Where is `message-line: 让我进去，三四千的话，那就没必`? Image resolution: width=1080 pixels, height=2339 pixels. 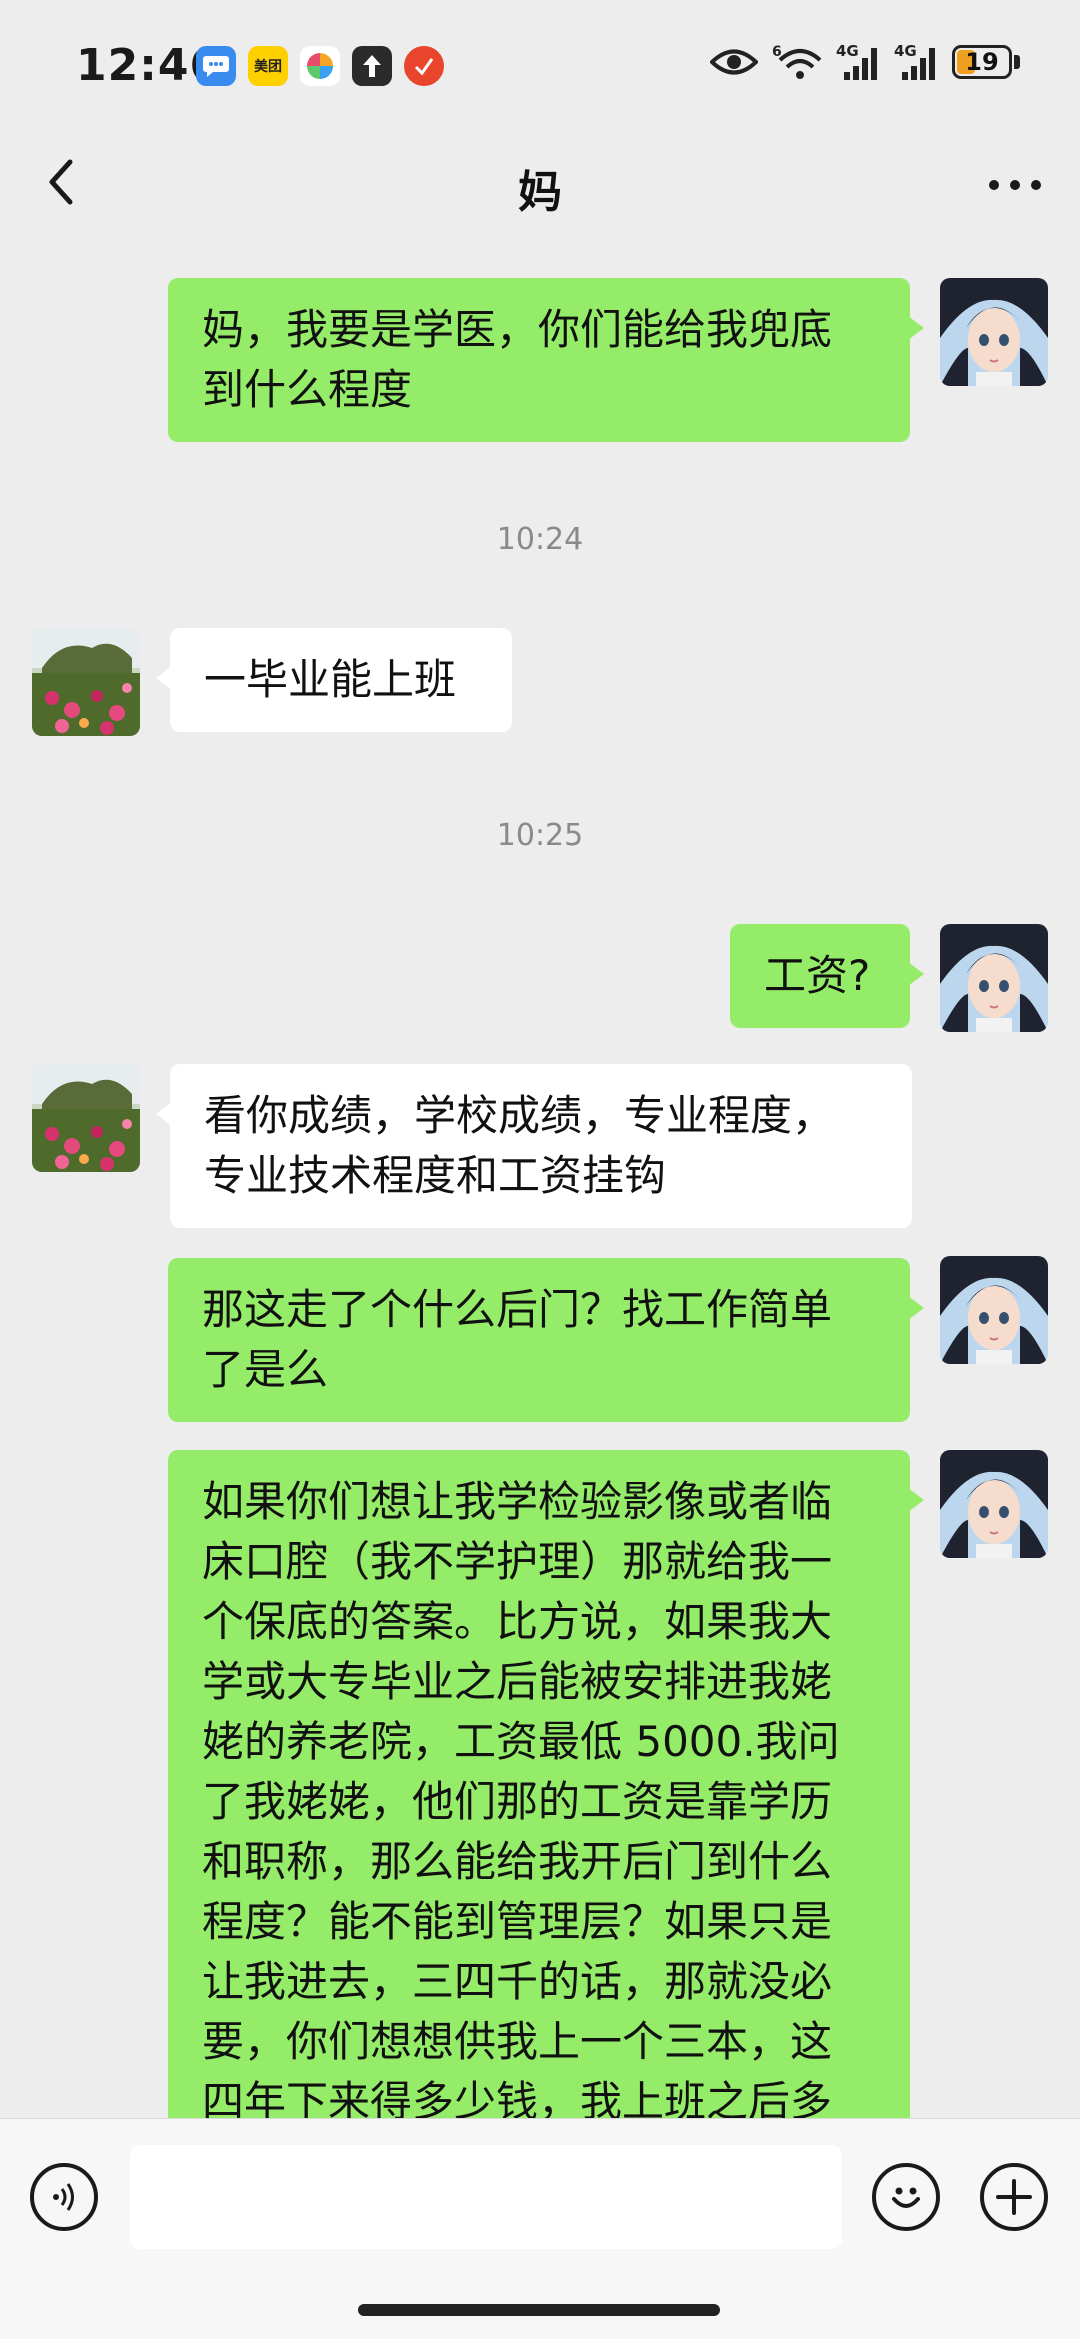 message-line: 让我进去，三四千的话，那就没必 is located at coordinates (517, 1981).